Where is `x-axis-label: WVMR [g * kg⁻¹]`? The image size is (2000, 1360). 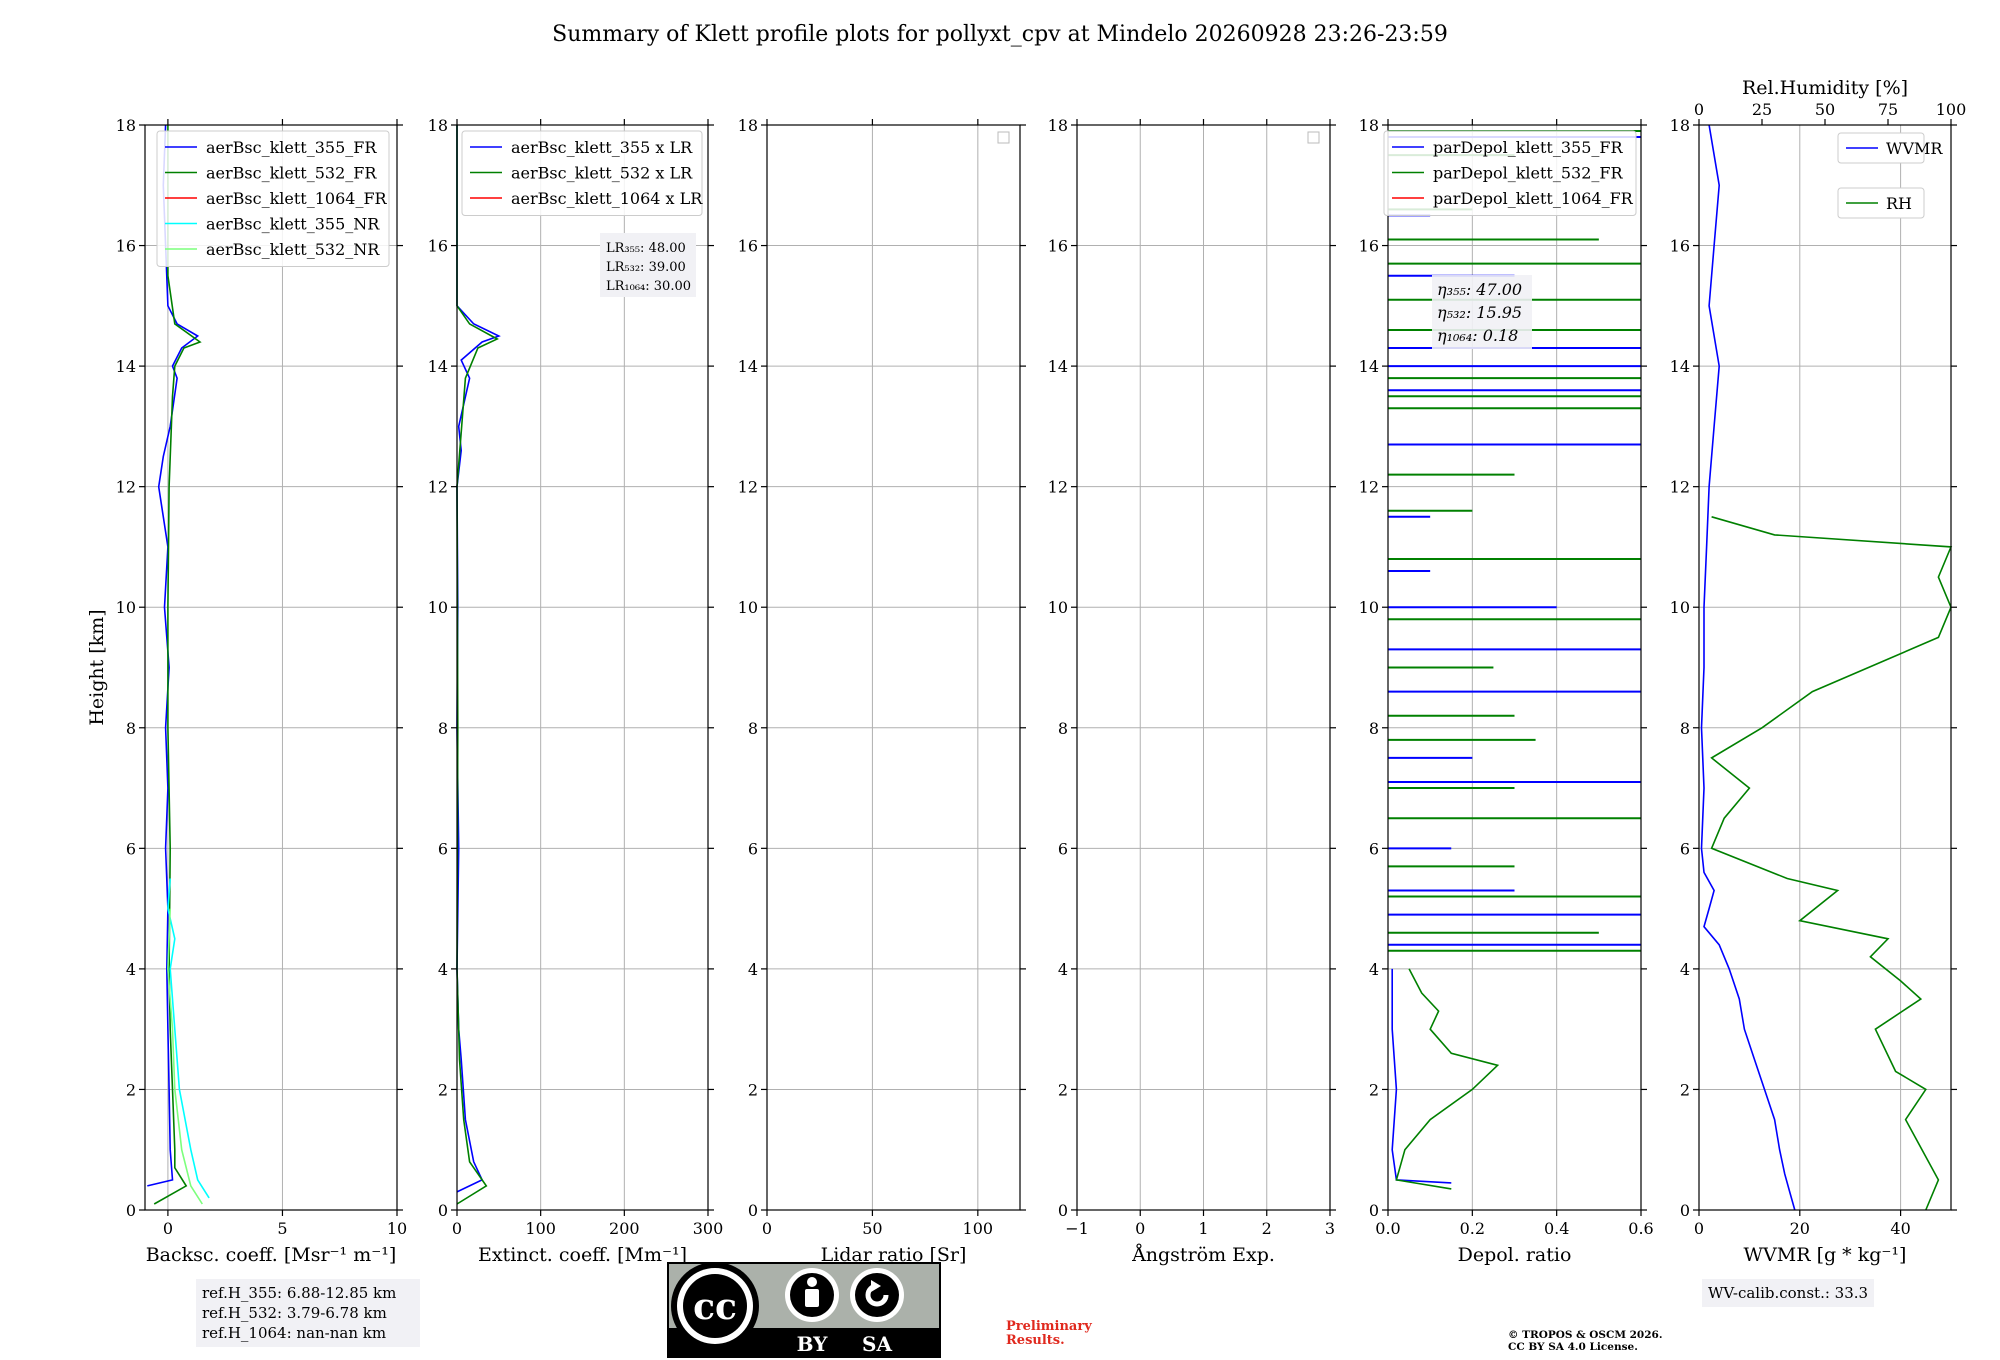
x-axis-label: WVMR [g * kg⁻¹] is located at coordinates (1825, 1255).